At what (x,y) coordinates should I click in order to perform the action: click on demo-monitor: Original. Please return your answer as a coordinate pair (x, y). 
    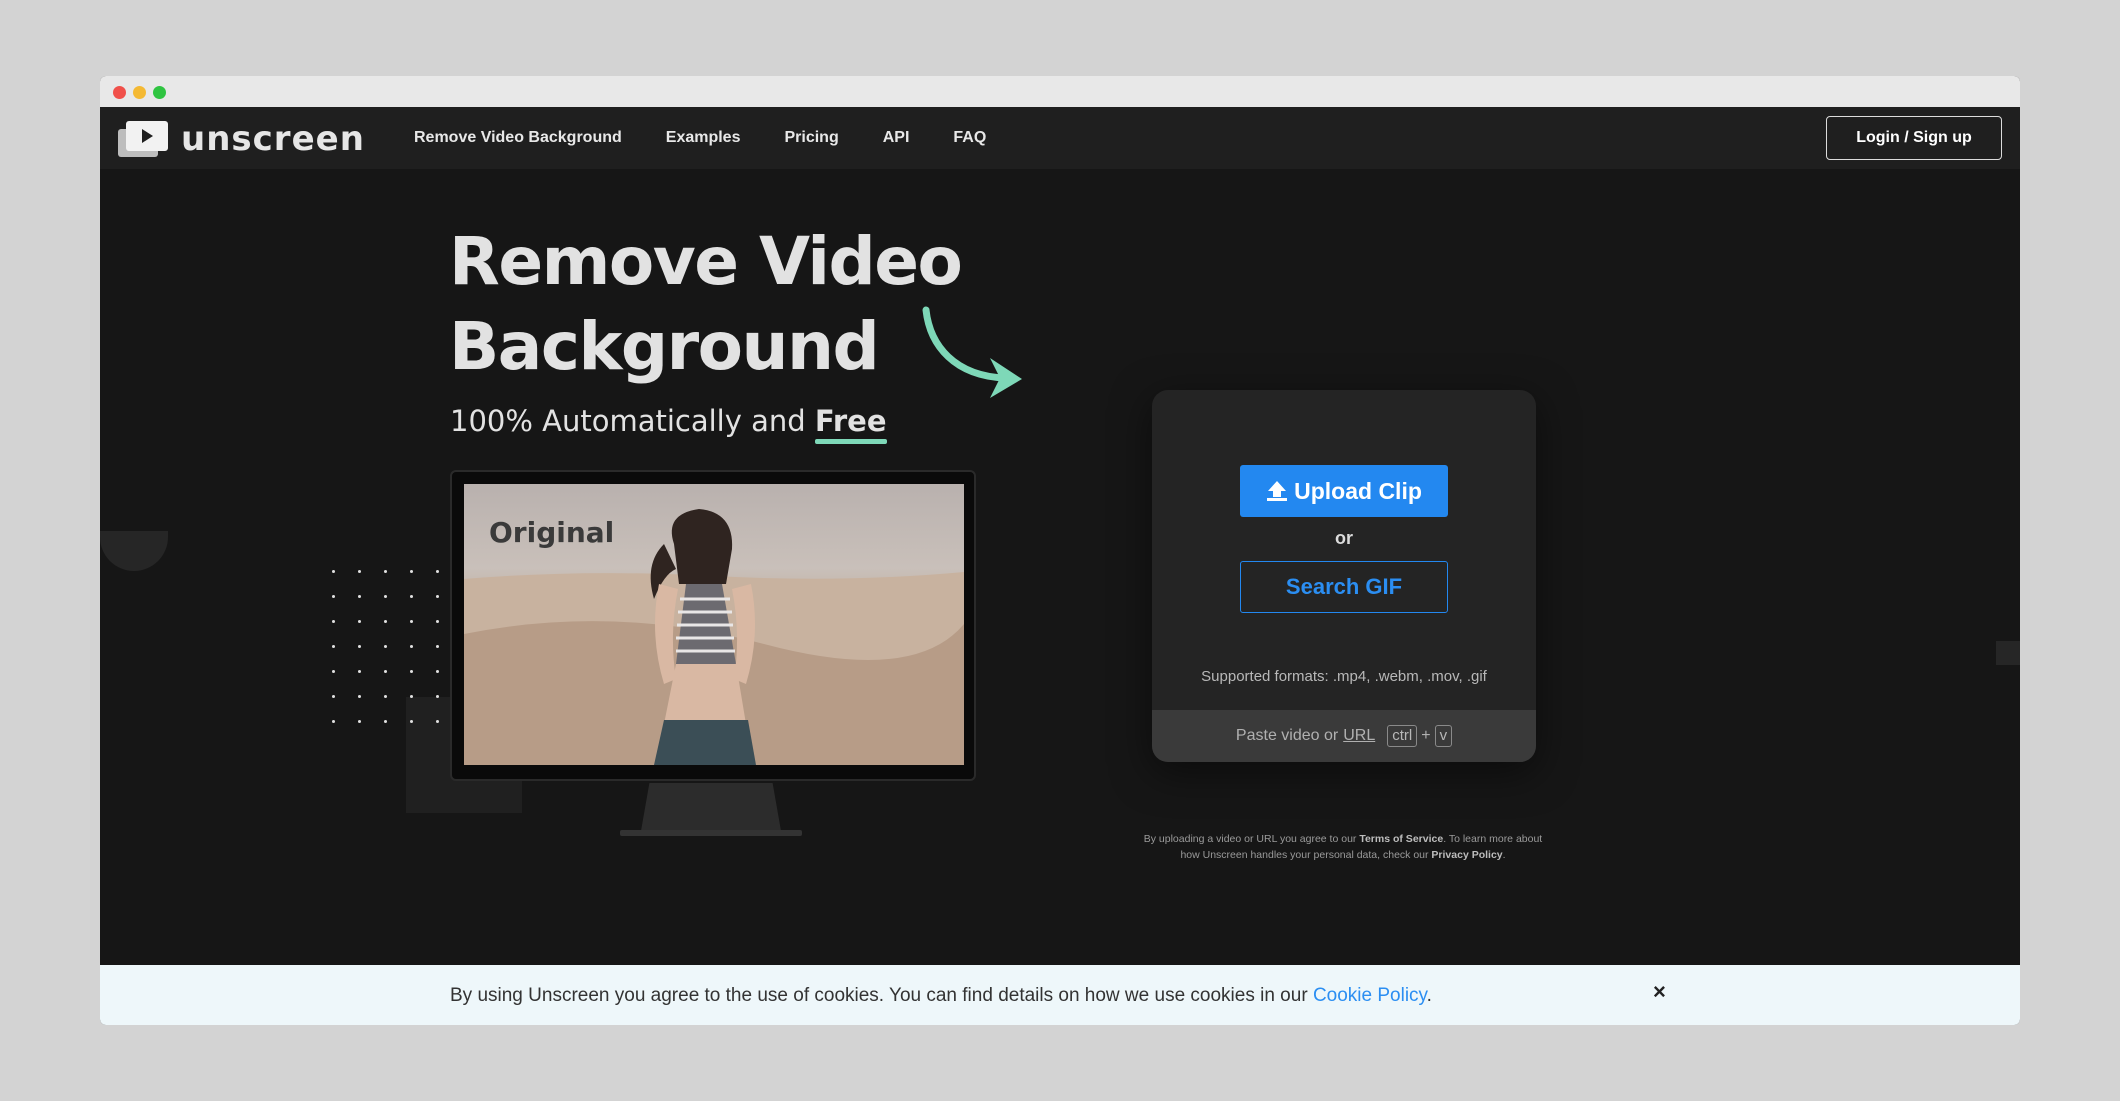
    Looking at the image, I should click on (713, 625).